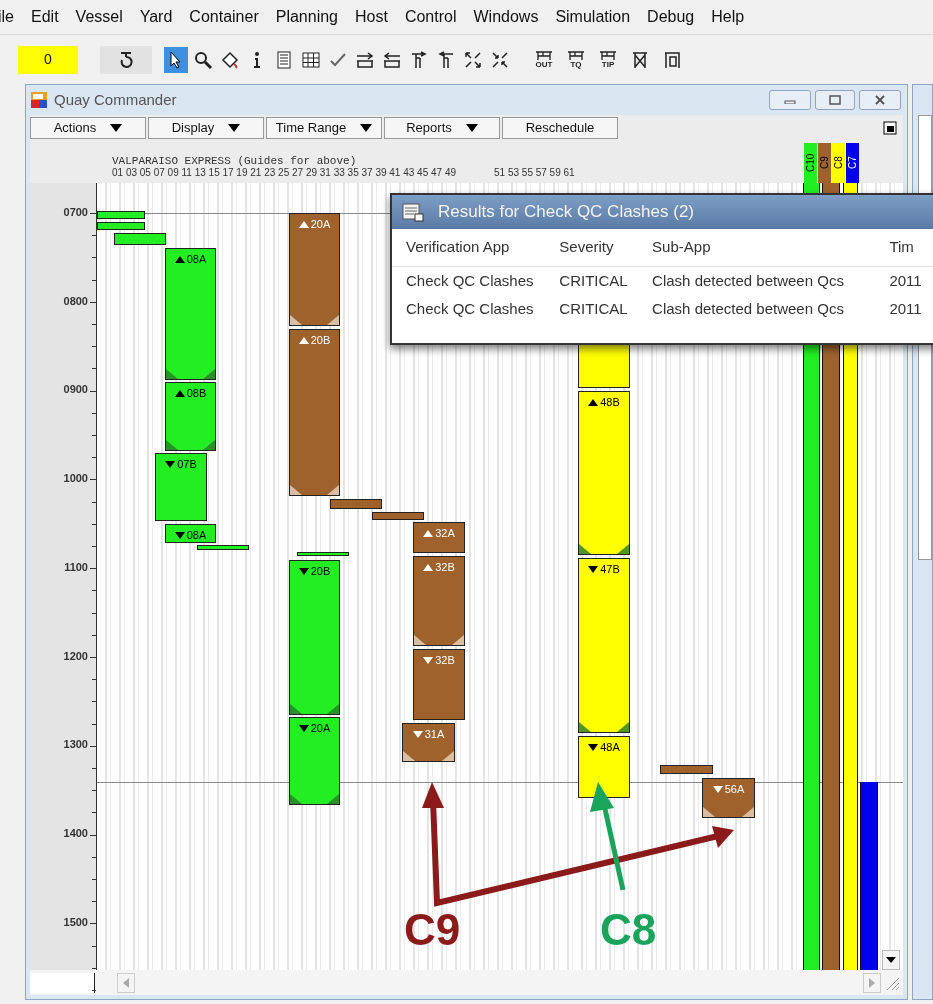 This screenshot has height=1004, width=933. What do you see at coordinates (771, 247) in the screenshot?
I see `column-header: Sub-App` at bounding box center [771, 247].